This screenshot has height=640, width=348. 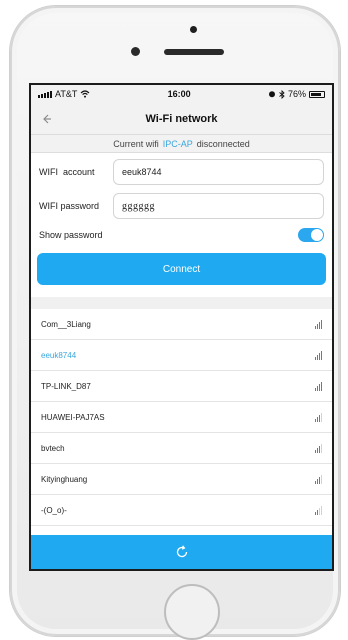 What do you see at coordinates (181, 510) in the screenshot?
I see `wifi-list-item: -(O_o)-` at bounding box center [181, 510].